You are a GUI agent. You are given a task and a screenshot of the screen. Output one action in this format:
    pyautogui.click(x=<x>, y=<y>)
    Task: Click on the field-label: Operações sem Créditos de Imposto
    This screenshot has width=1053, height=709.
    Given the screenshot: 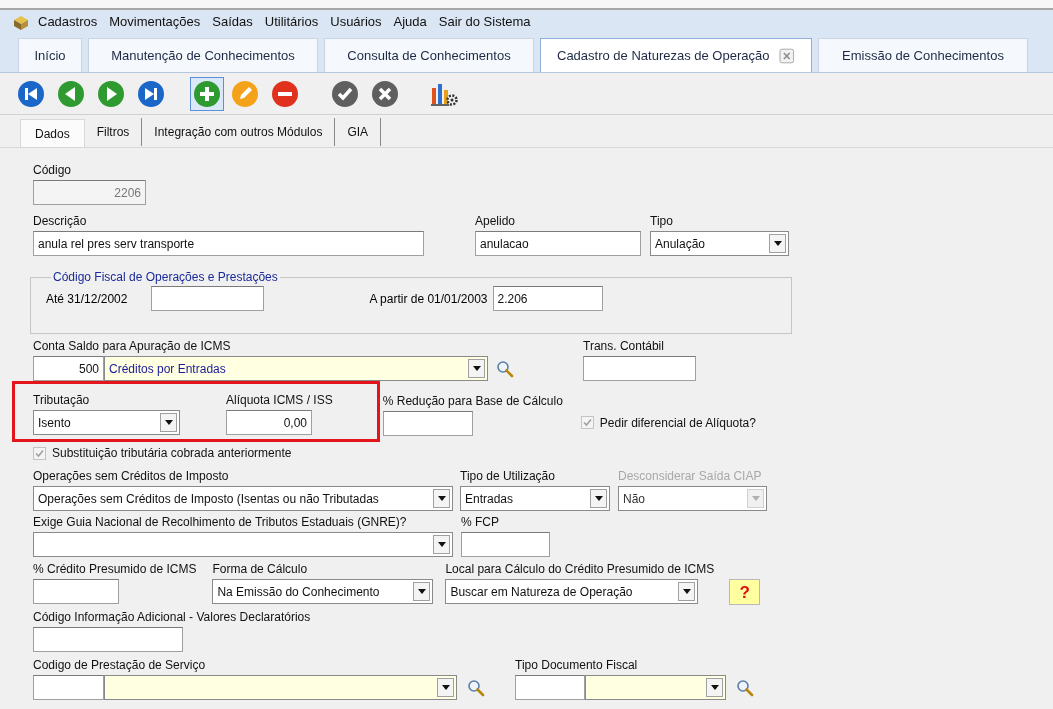 What is the action you would take?
    pyautogui.click(x=131, y=476)
    